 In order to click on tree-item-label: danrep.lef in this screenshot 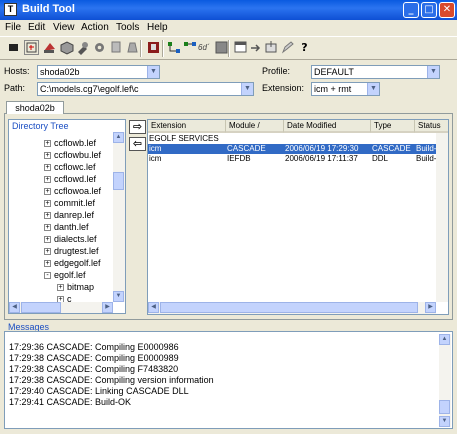, I will do `click(74, 215)`.